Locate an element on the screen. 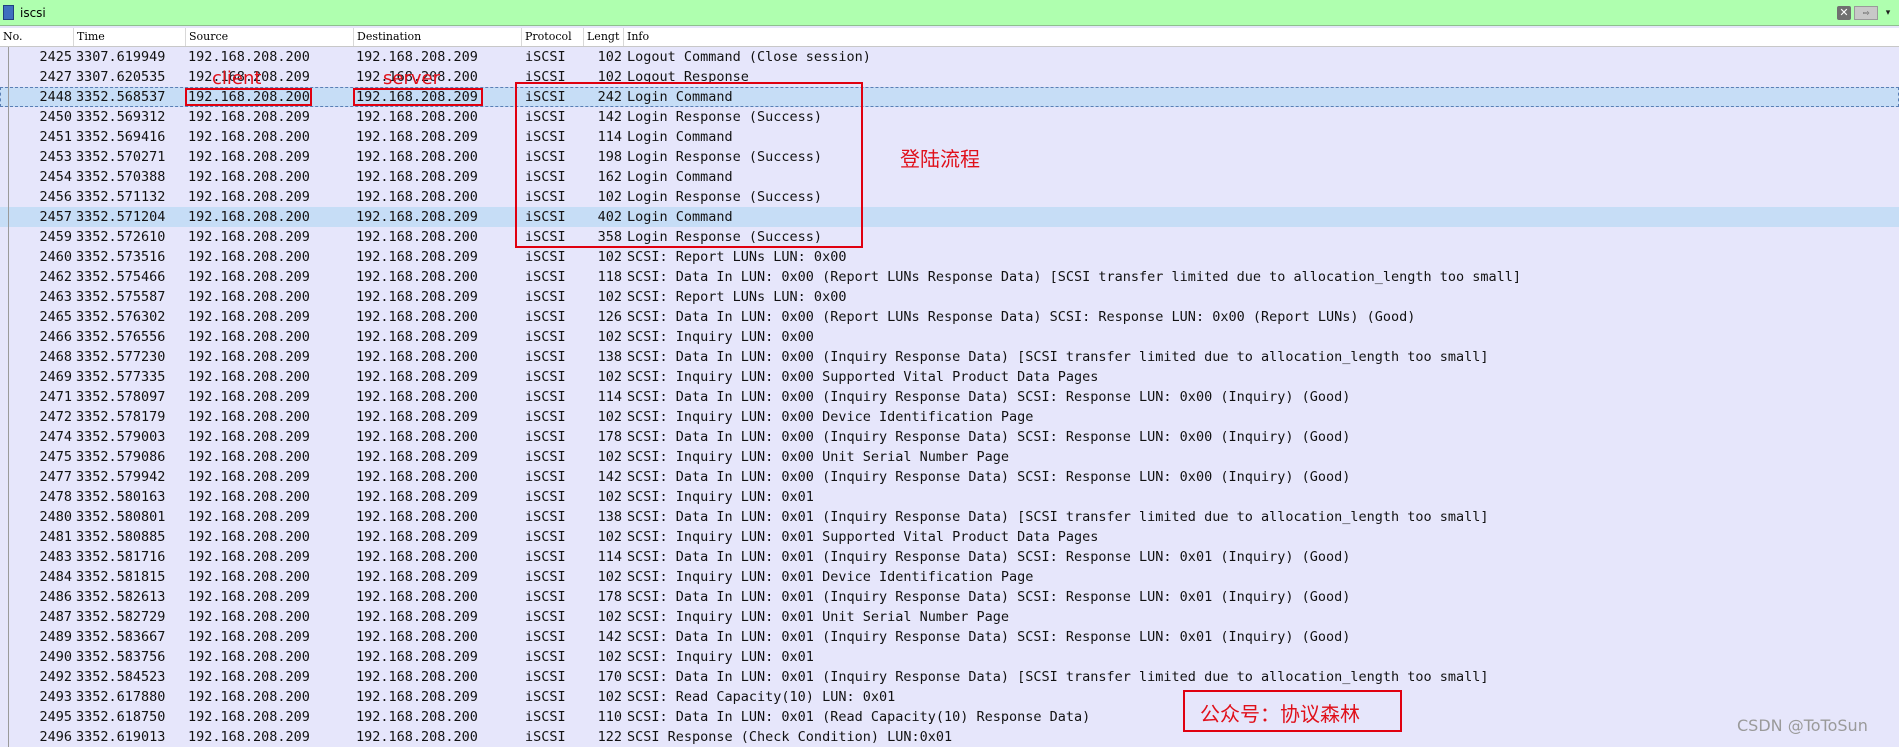 The height and width of the screenshot is (747, 1899). packet-number: 2453 is located at coordinates (55, 157).